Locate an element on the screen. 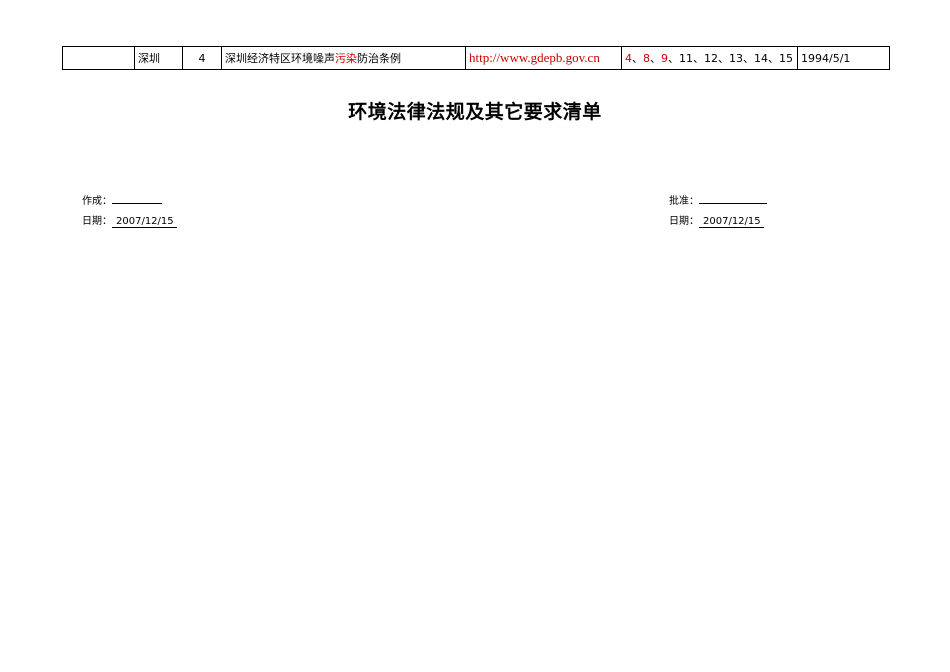 This screenshot has height=672, width=950. cell-url: http://www.gdepb.gov.cn is located at coordinates (543, 58).